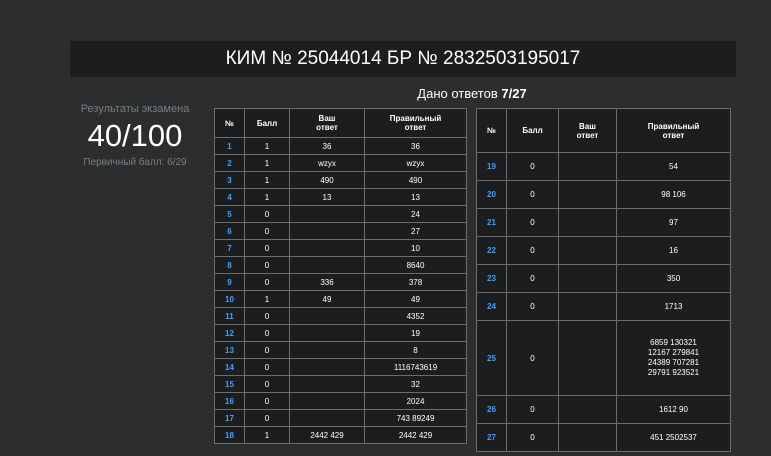 Image resolution: width=771 pixels, height=456 pixels. Describe the element at coordinates (491, 250) in the screenshot. I see `task-number: 22` at that location.